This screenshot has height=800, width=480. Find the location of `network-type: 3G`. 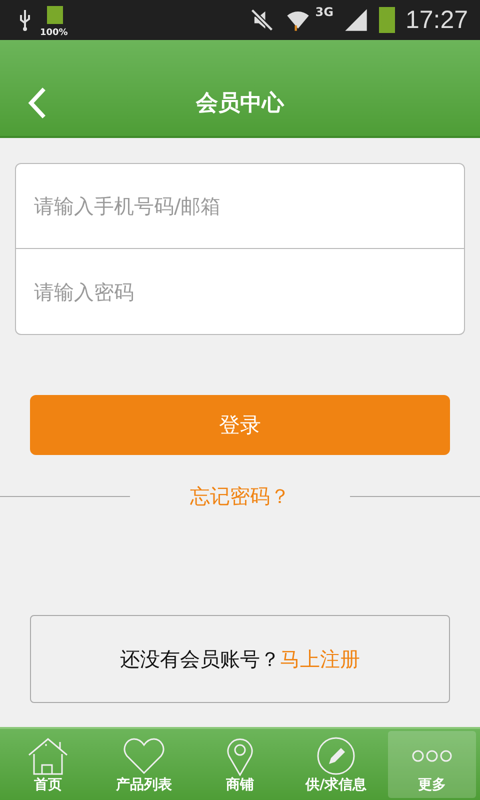

network-type: 3G is located at coordinates (324, 12).